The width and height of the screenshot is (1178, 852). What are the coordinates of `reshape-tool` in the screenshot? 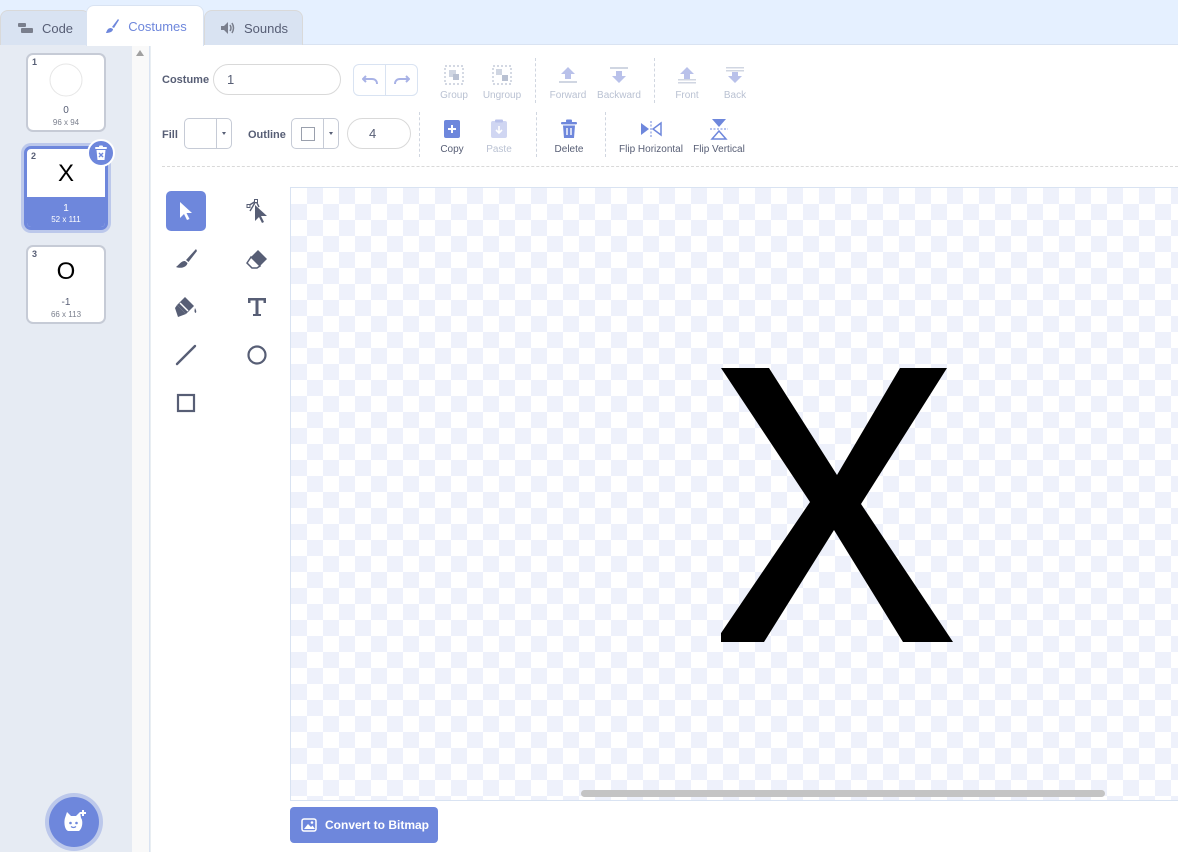 It's located at (257, 211).